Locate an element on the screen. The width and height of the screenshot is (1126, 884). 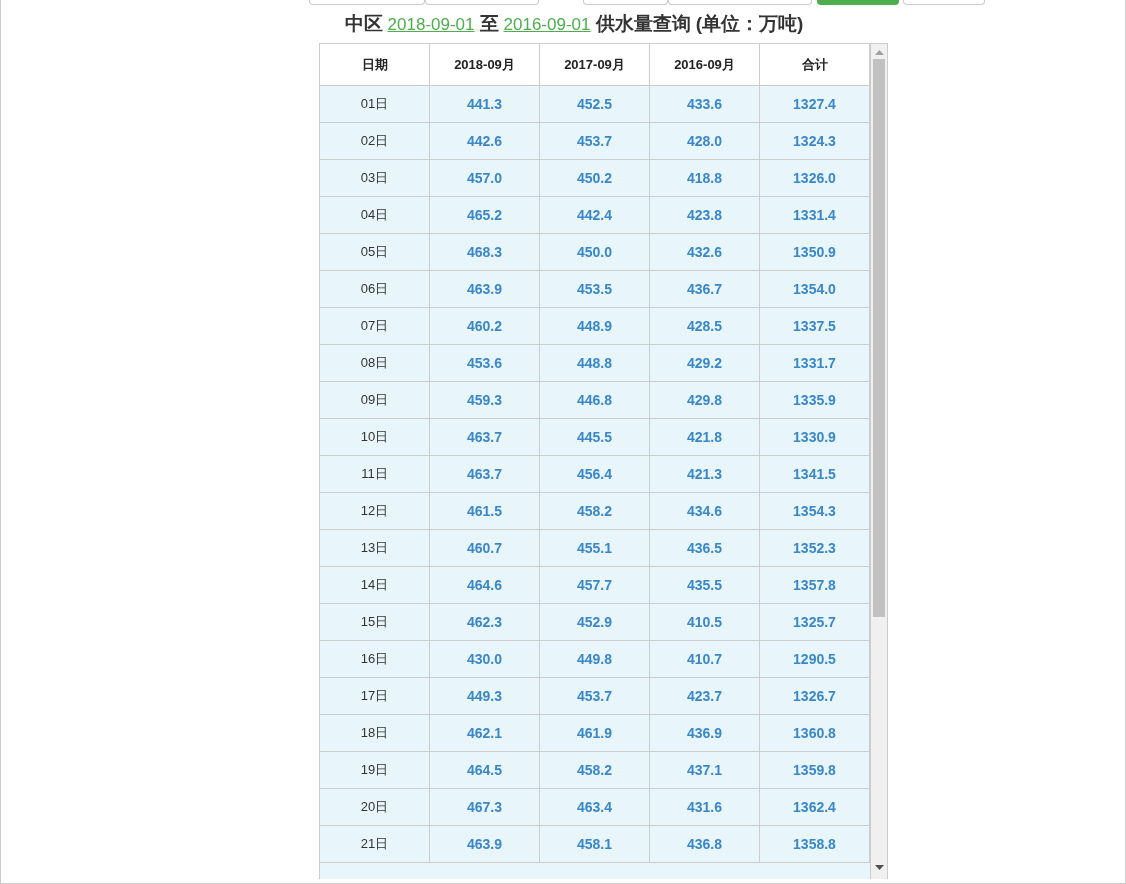
date-cell: 14日 is located at coordinates (375, 585).